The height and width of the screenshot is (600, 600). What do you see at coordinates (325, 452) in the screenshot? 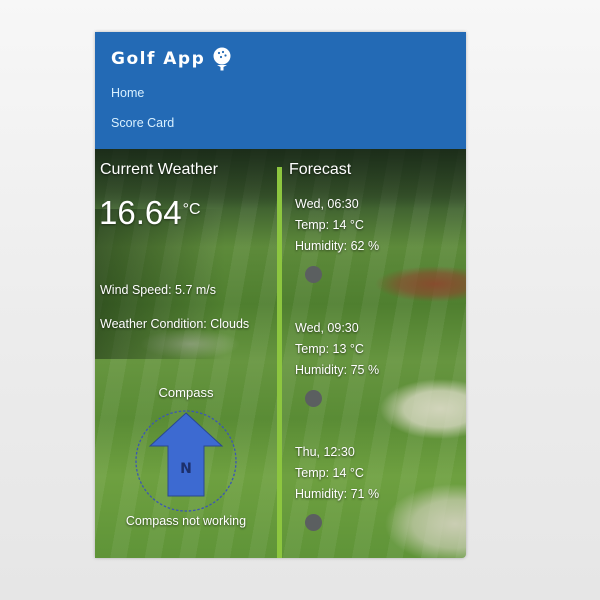
I see `forecast-time: Thu, 12:30` at bounding box center [325, 452].